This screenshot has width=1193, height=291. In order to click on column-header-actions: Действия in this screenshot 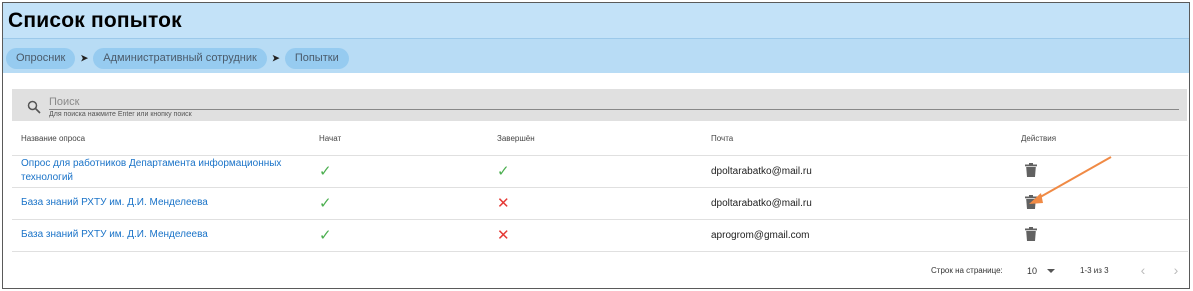, I will do `click(1100, 139)`.